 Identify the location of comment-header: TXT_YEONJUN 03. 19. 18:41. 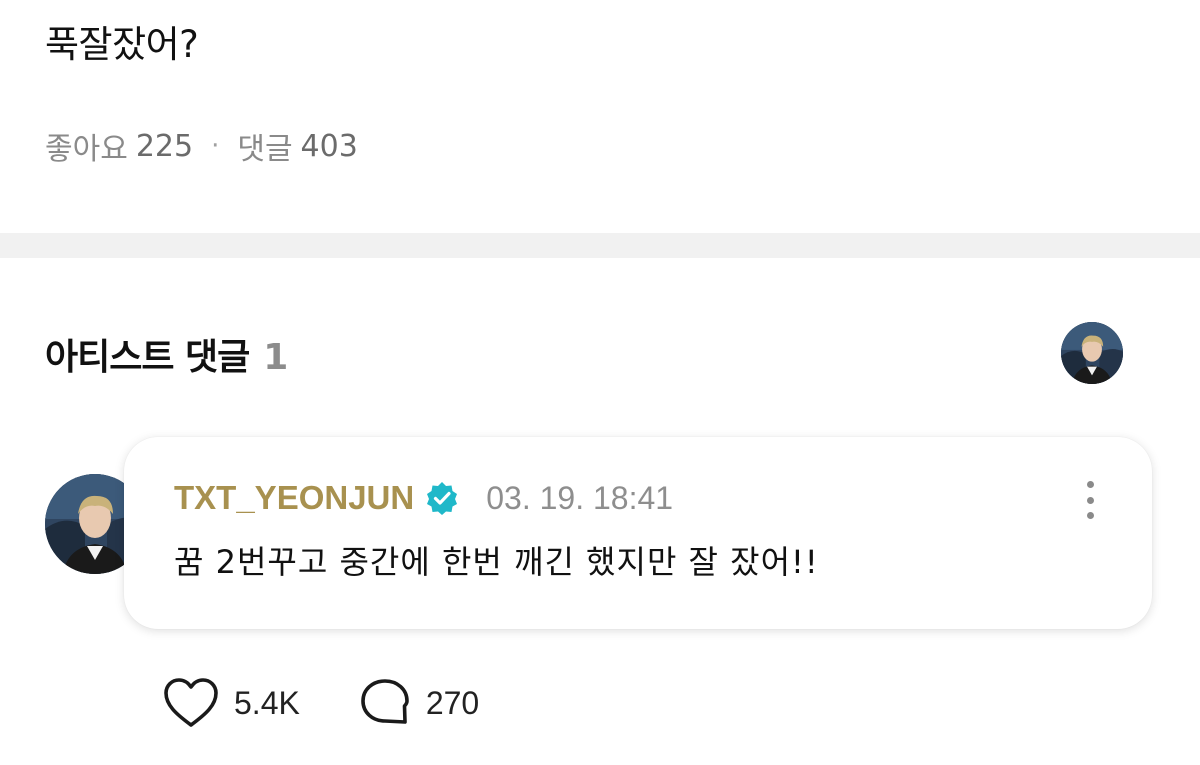
(423, 498).